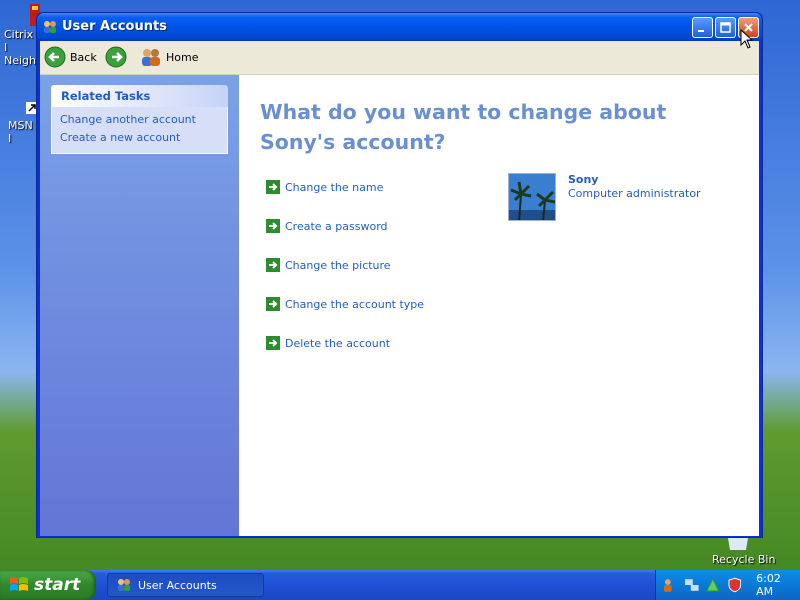 The height and width of the screenshot is (600, 800). I want to click on minimize-button, so click(702, 27).